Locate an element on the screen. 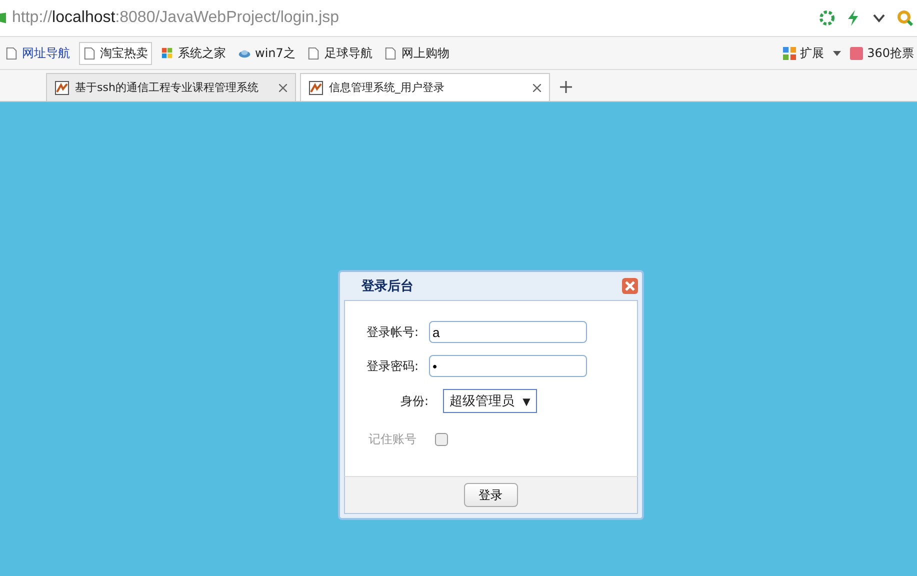 The width and height of the screenshot is (917, 576). caret-icon is located at coordinates (837, 53).